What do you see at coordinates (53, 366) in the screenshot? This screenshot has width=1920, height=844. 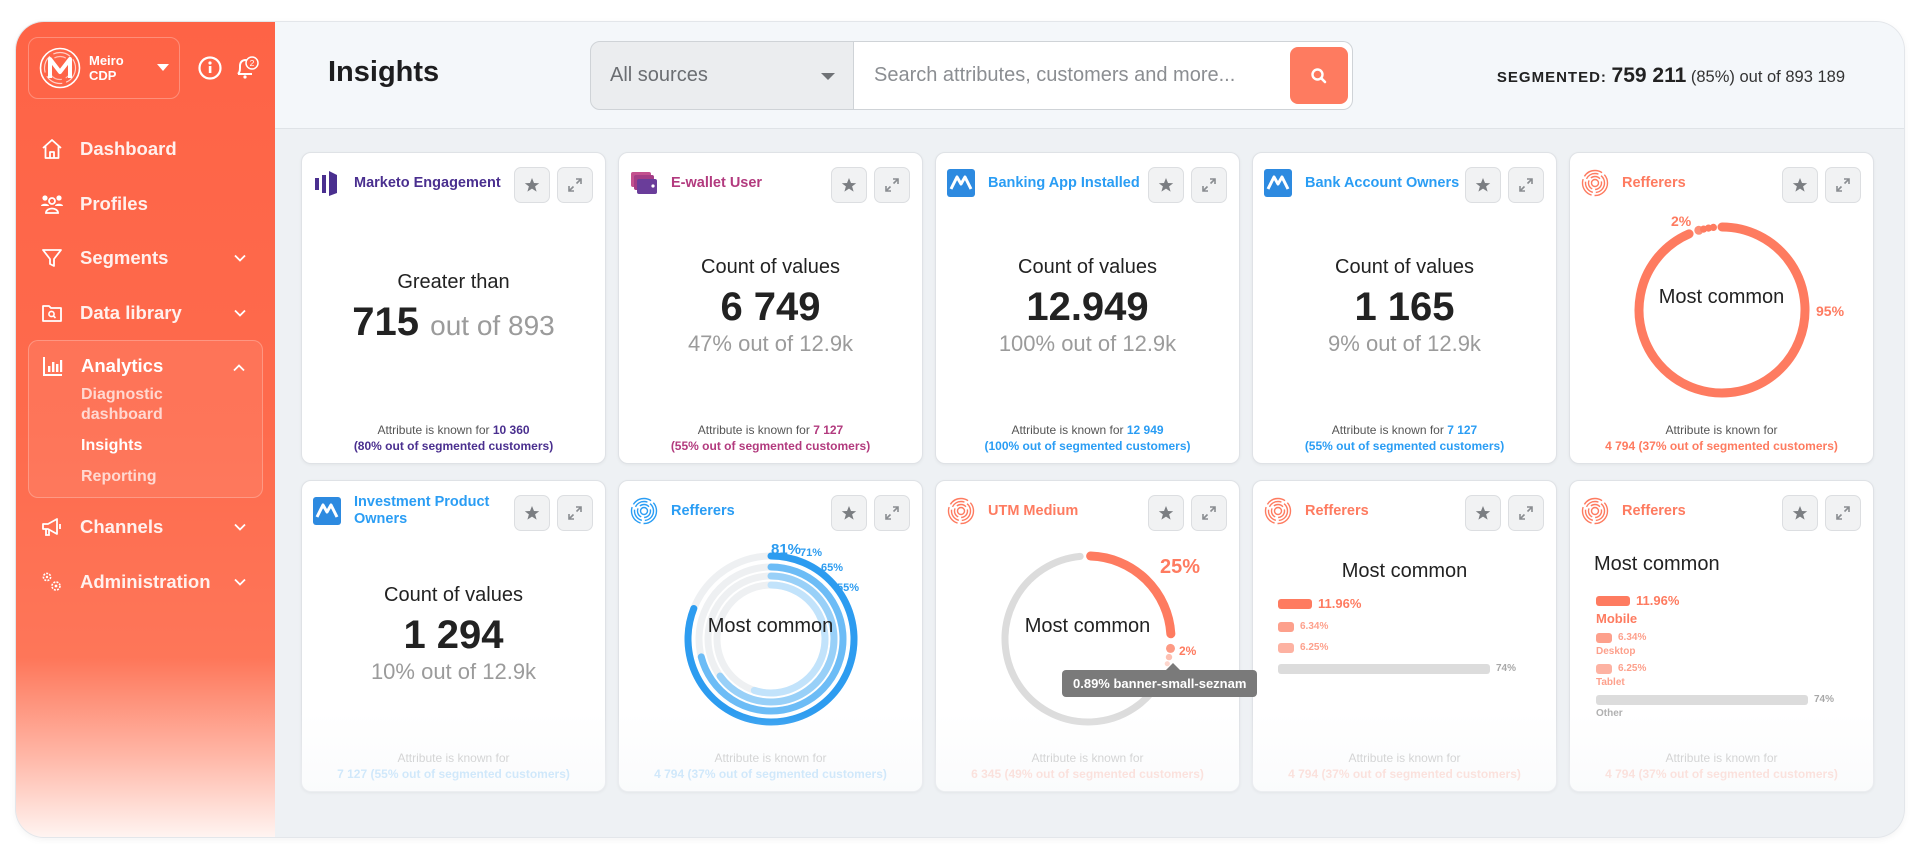 I see `bar-chart-icon` at bounding box center [53, 366].